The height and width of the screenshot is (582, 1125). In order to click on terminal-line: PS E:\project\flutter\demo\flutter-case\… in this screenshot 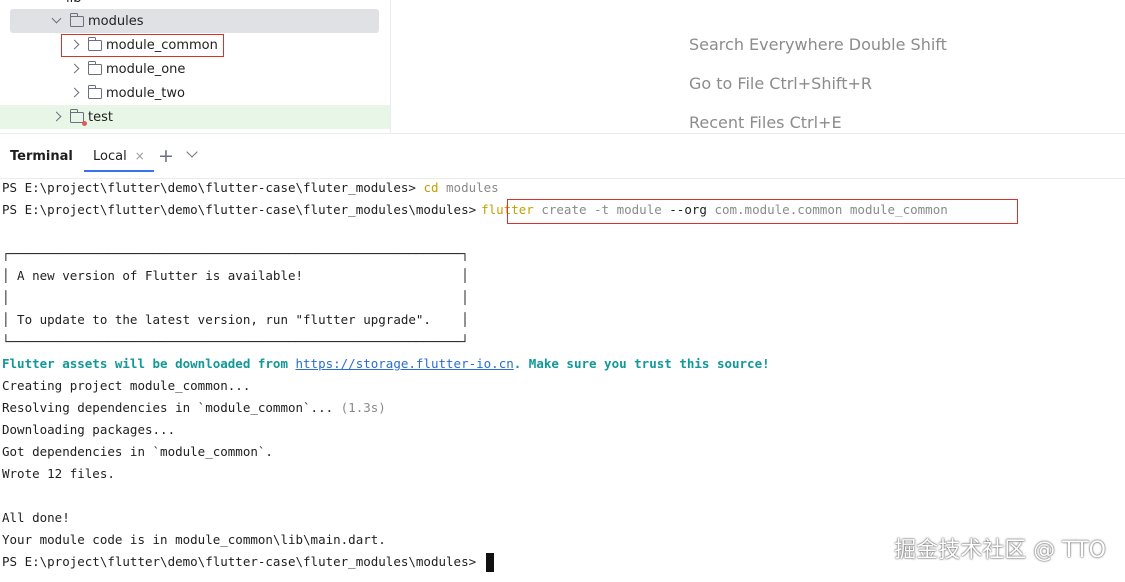, I will do `click(250, 188)`.